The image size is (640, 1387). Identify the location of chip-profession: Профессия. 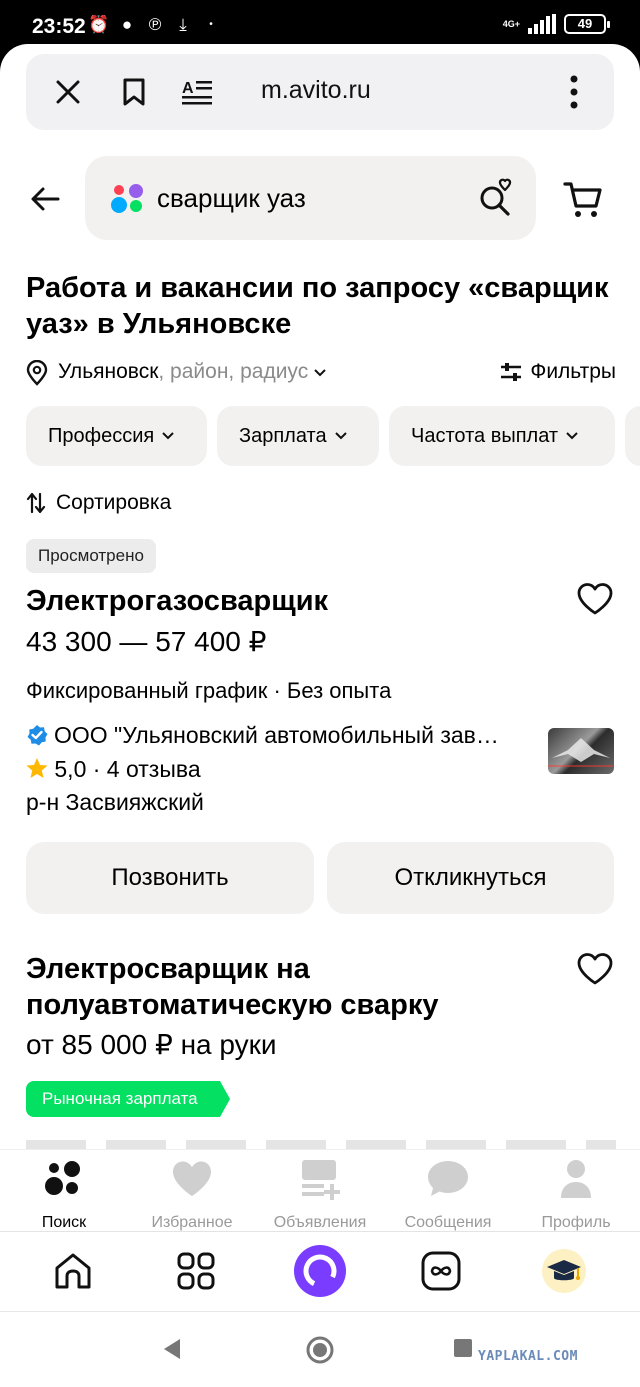
(116, 436).